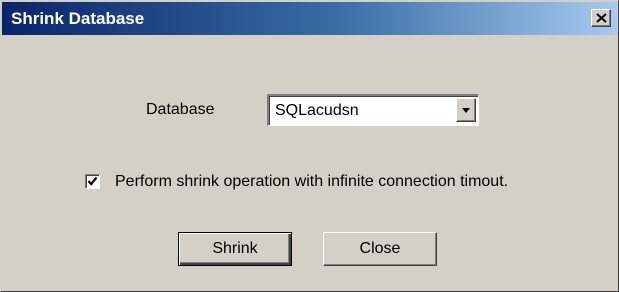 This screenshot has height=292, width=619. I want to click on close-window-button, so click(601, 18).